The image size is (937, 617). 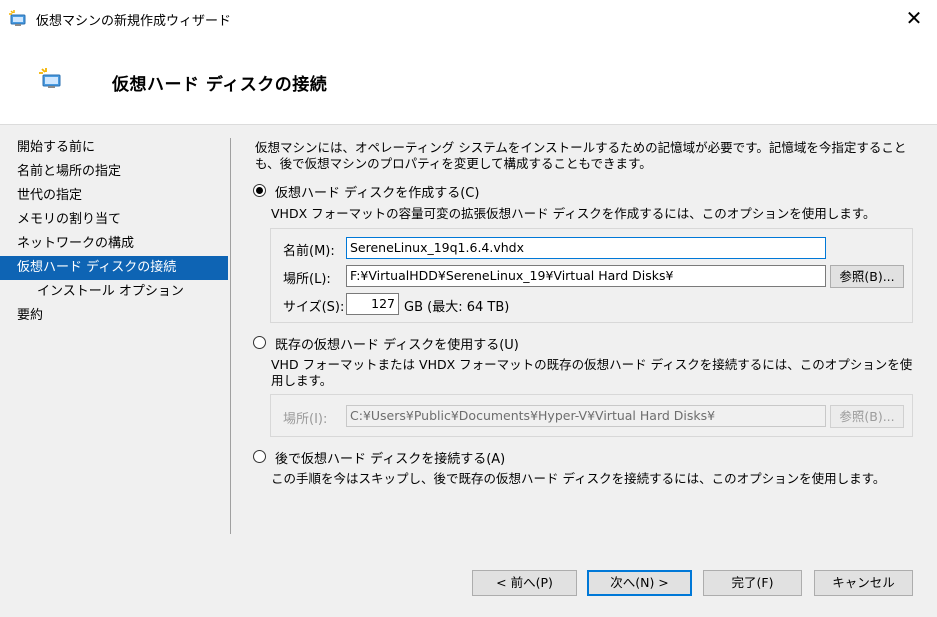 I want to click on name-input: SereneLinux_19q1.6.4.vhdx, so click(x=586, y=248).